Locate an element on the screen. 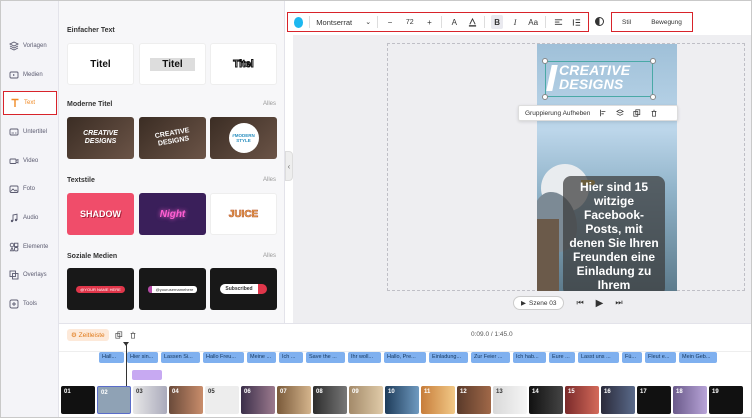  element-clip is located at coordinates (147, 375).